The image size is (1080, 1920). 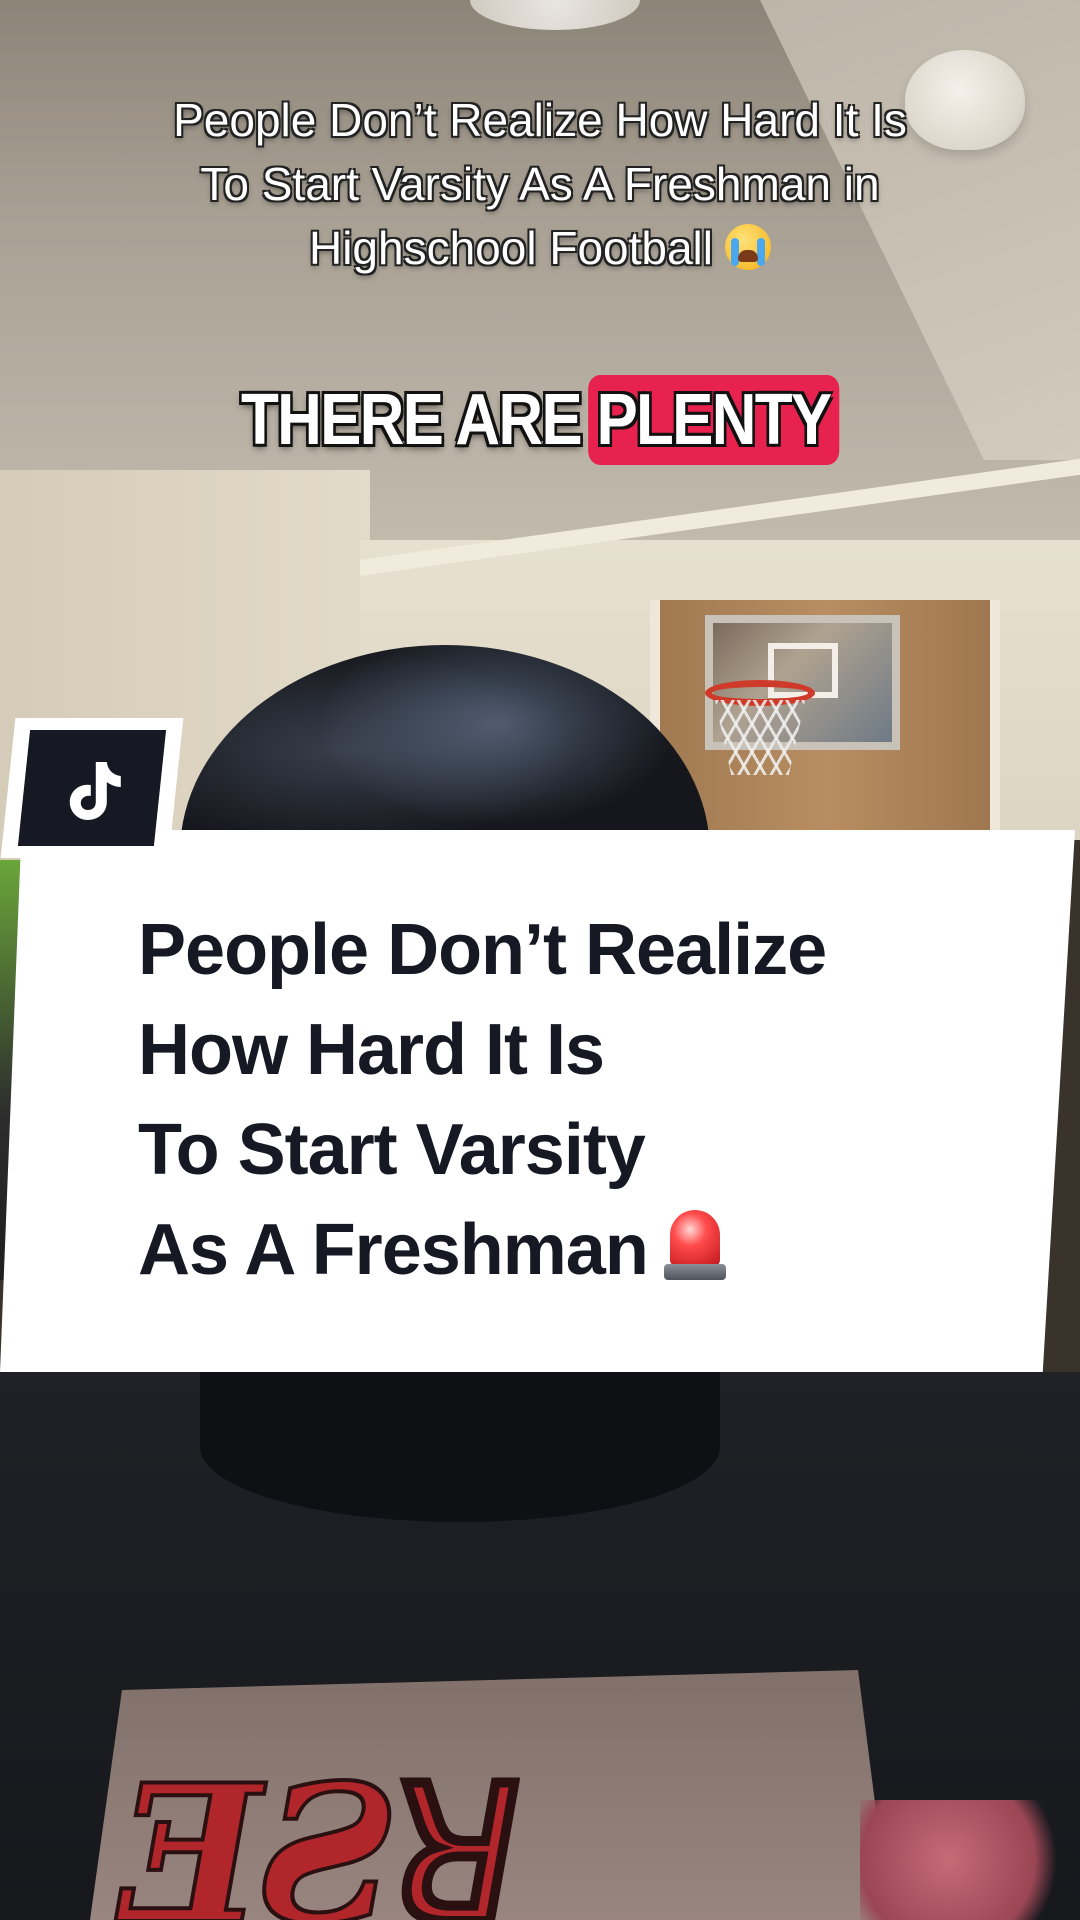 What do you see at coordinates (392, 1150) in the screenshot?
I see `headline-line: To Start Varsity` at bounding box center [392, 1150].